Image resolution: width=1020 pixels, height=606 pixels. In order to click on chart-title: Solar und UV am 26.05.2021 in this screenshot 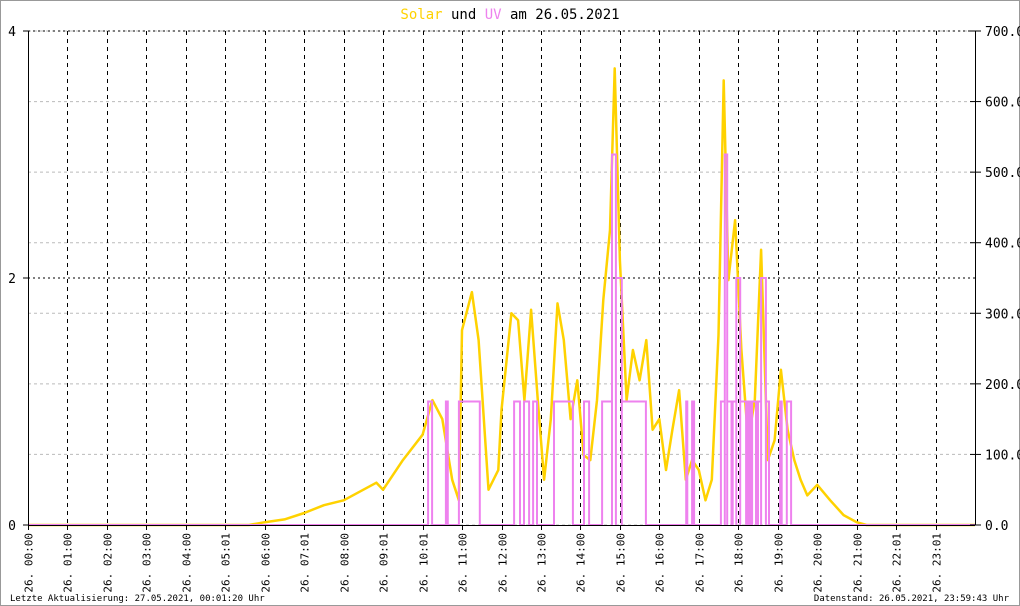, I will do `click(509, 15)`.